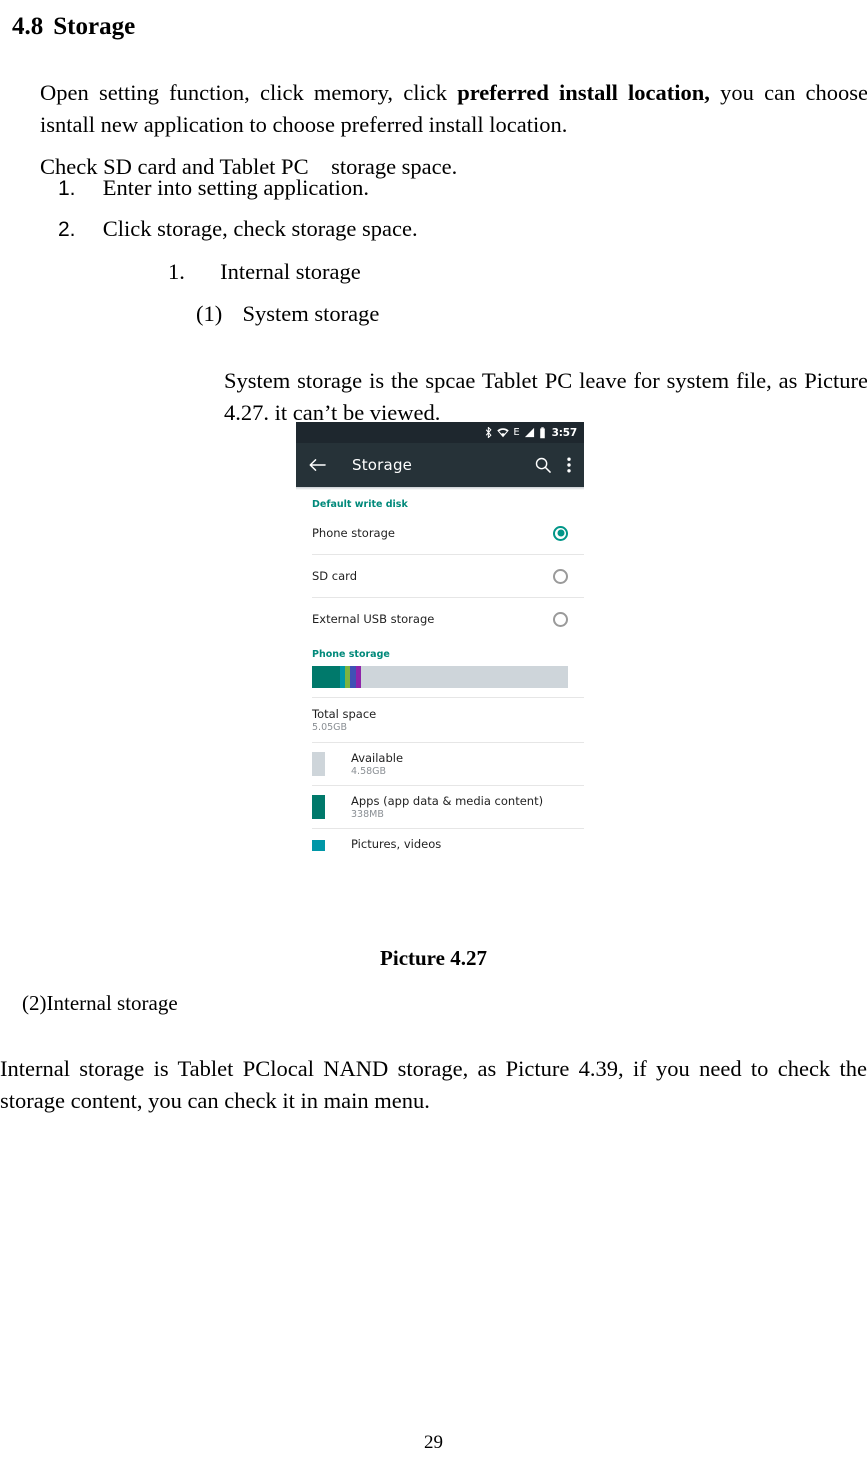 This screenshot has height=1473, width=867. Describe the element at coordinates (564, 432) in the screenshot. I see `status-bar-clock: 3:57` at that location.